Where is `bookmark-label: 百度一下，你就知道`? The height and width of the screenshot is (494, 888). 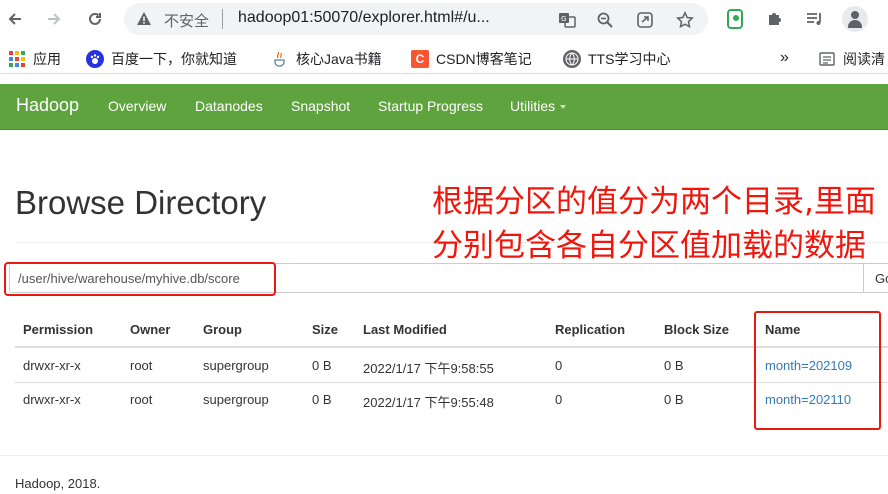
bookmark-label: 百度一下，你就知道 is located at coordinates (174, 59).